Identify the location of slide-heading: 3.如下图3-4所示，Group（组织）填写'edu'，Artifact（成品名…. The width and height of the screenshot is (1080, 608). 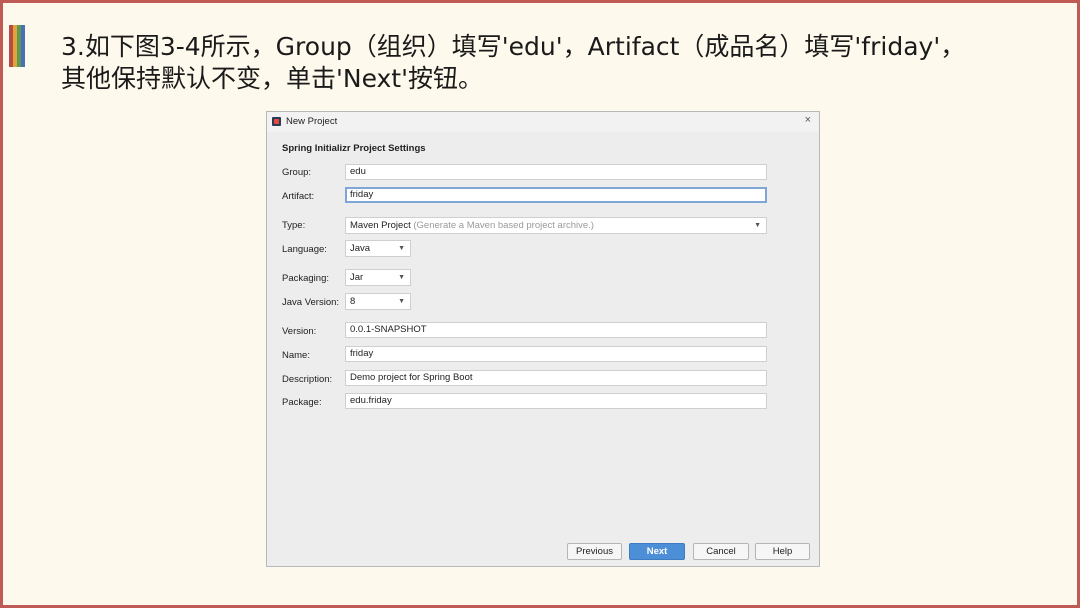
(561, 63).